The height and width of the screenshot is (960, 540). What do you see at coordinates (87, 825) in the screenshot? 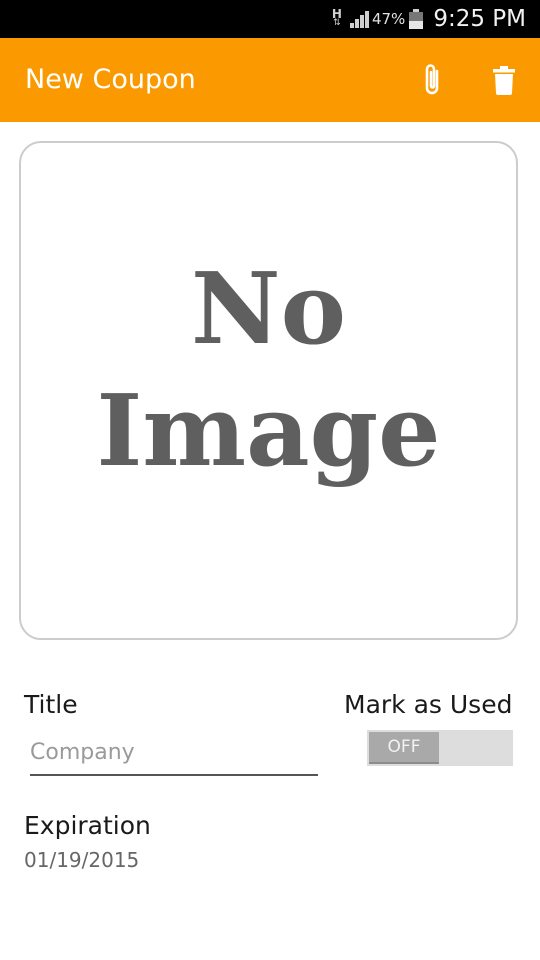
I see `expiration-label: Expiration` at bounding box center [87, 825].